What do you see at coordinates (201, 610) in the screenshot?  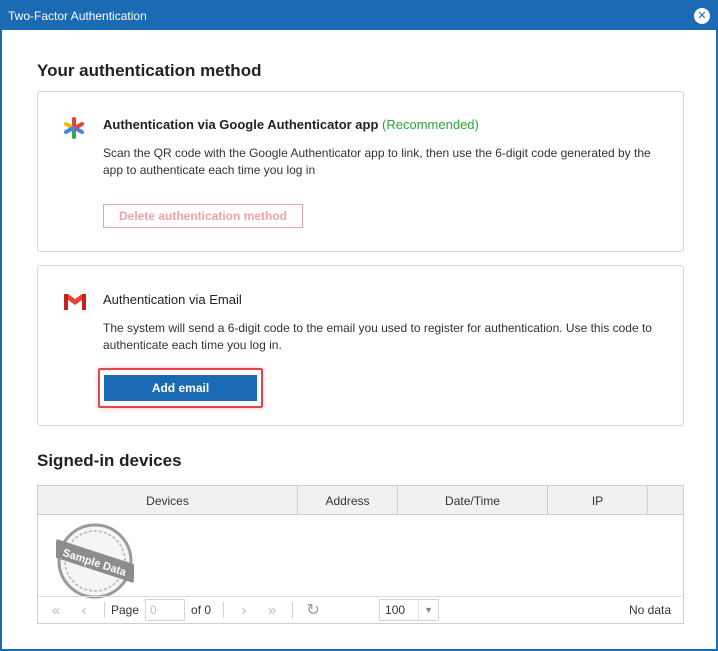 I see `page-total-label: of 0` at bounding box center [201, 610].